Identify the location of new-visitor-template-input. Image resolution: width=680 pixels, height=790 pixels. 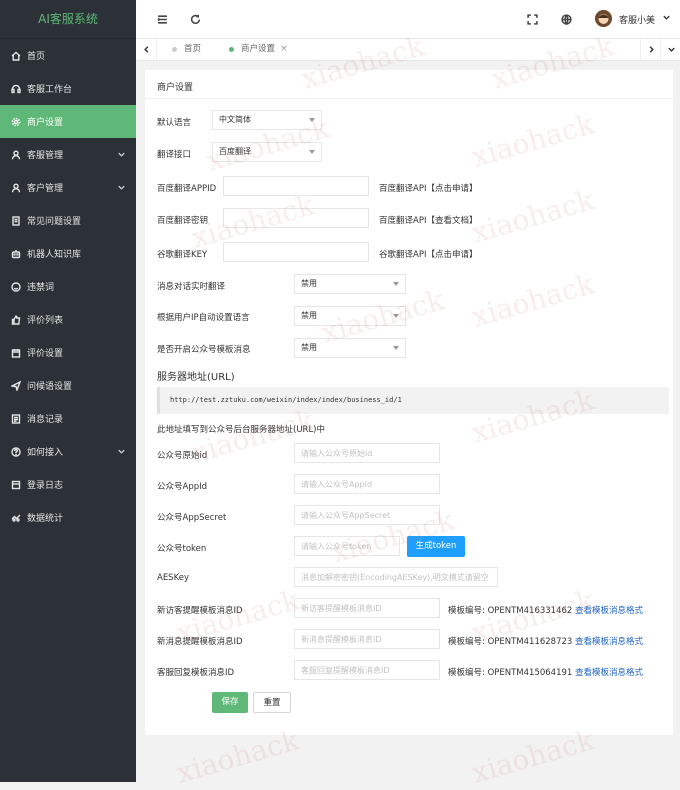
(367, 608).